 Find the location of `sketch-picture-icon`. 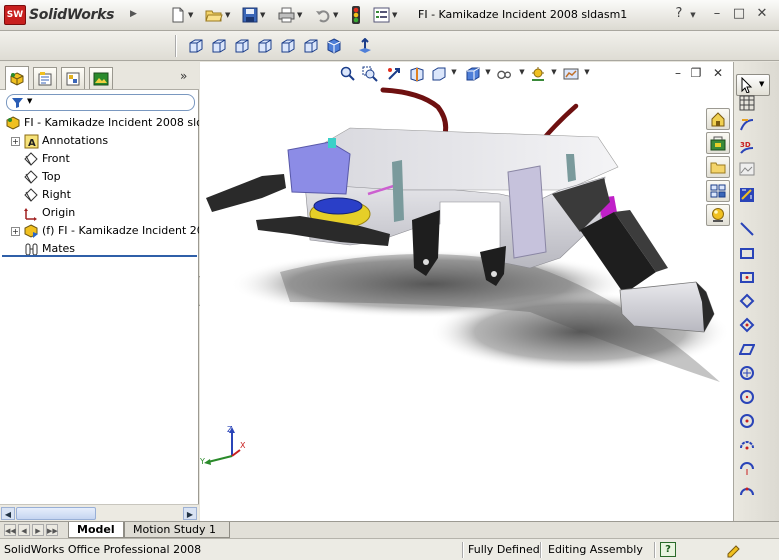

sketch-picture-icon is located at coordinates (747, 169).